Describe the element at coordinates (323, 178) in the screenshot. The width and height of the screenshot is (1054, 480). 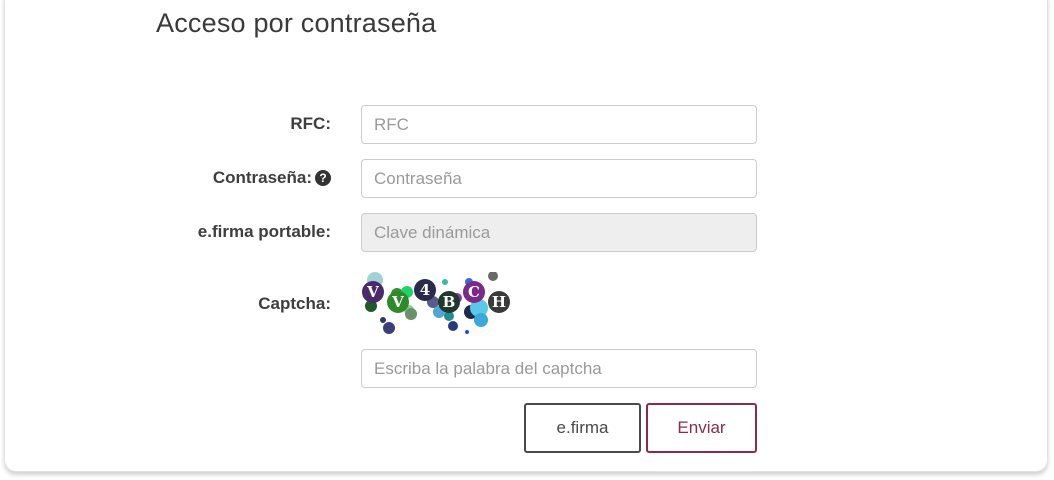
I see `question-circle-icon: ?` at that location.